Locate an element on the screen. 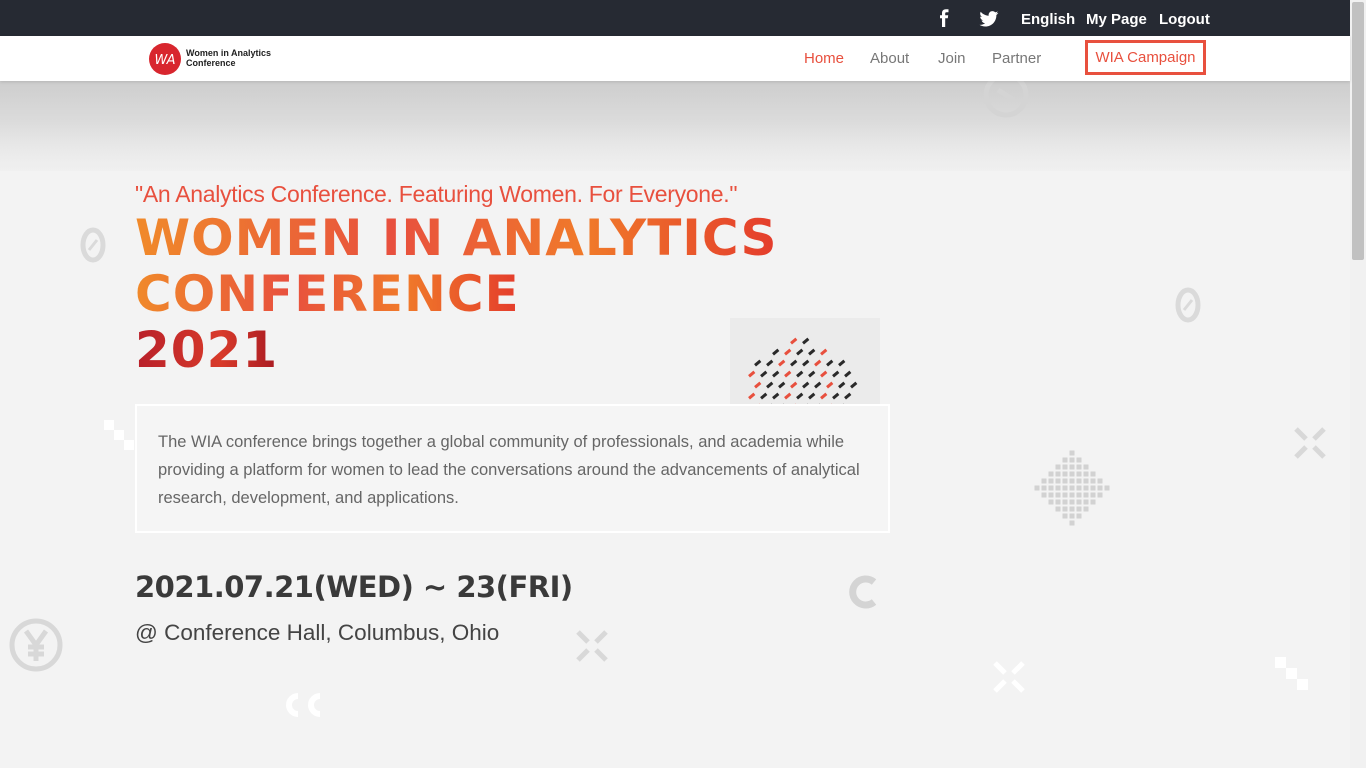  logout-link: Logout is located at coordinates (1184, 20).